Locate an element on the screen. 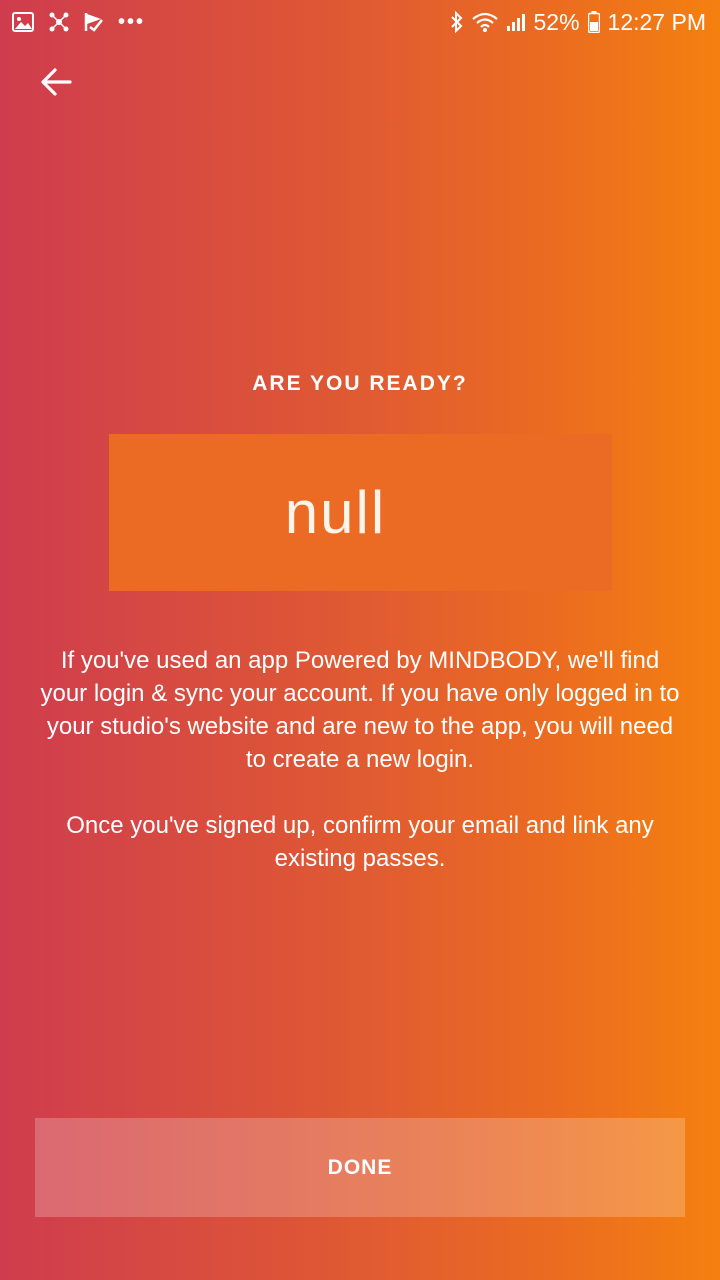 The width and height of the screenshot is (720, 1280). gallery-icon is located at coordinates (23, 22).